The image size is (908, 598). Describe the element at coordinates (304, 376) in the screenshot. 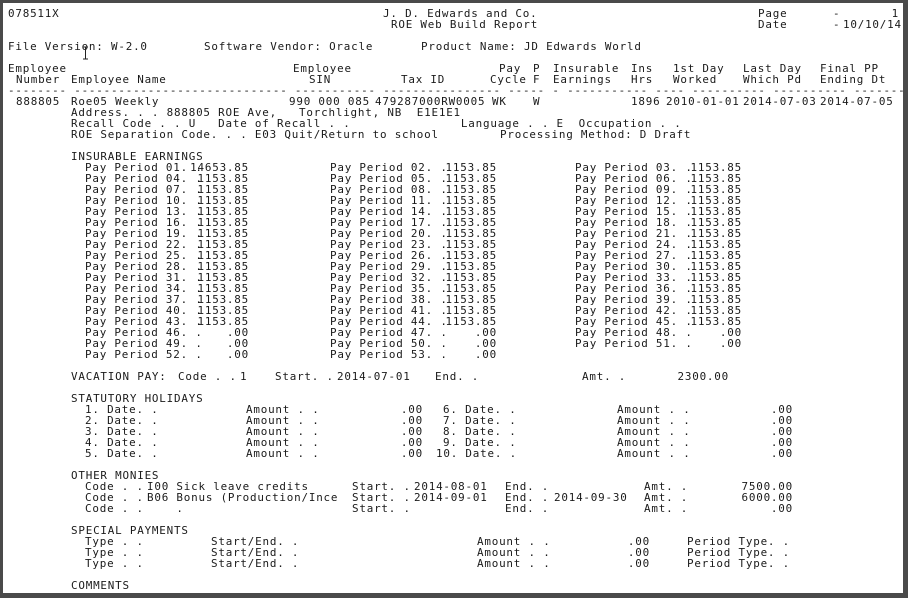

I see `vacation-start-label: Start. .` at that location.